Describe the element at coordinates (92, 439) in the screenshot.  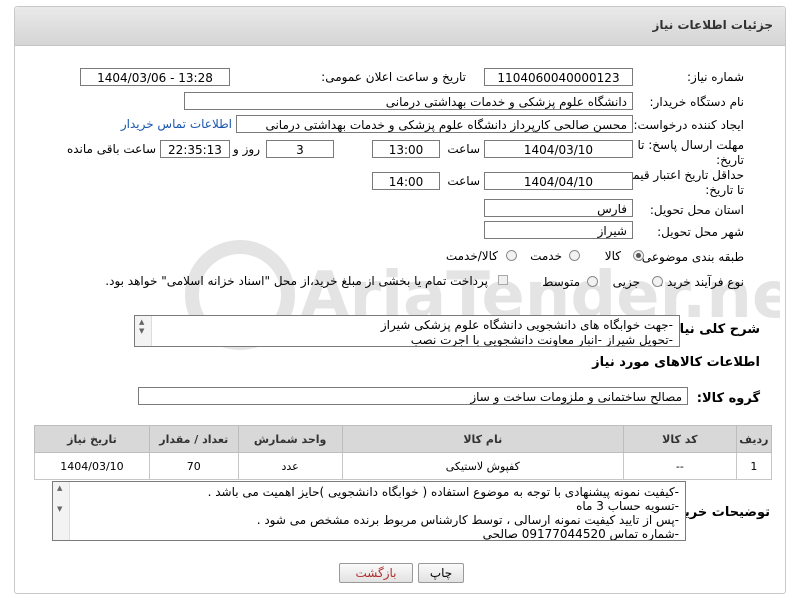
I see `col-need-date: تاریخ نیاز` at that location.